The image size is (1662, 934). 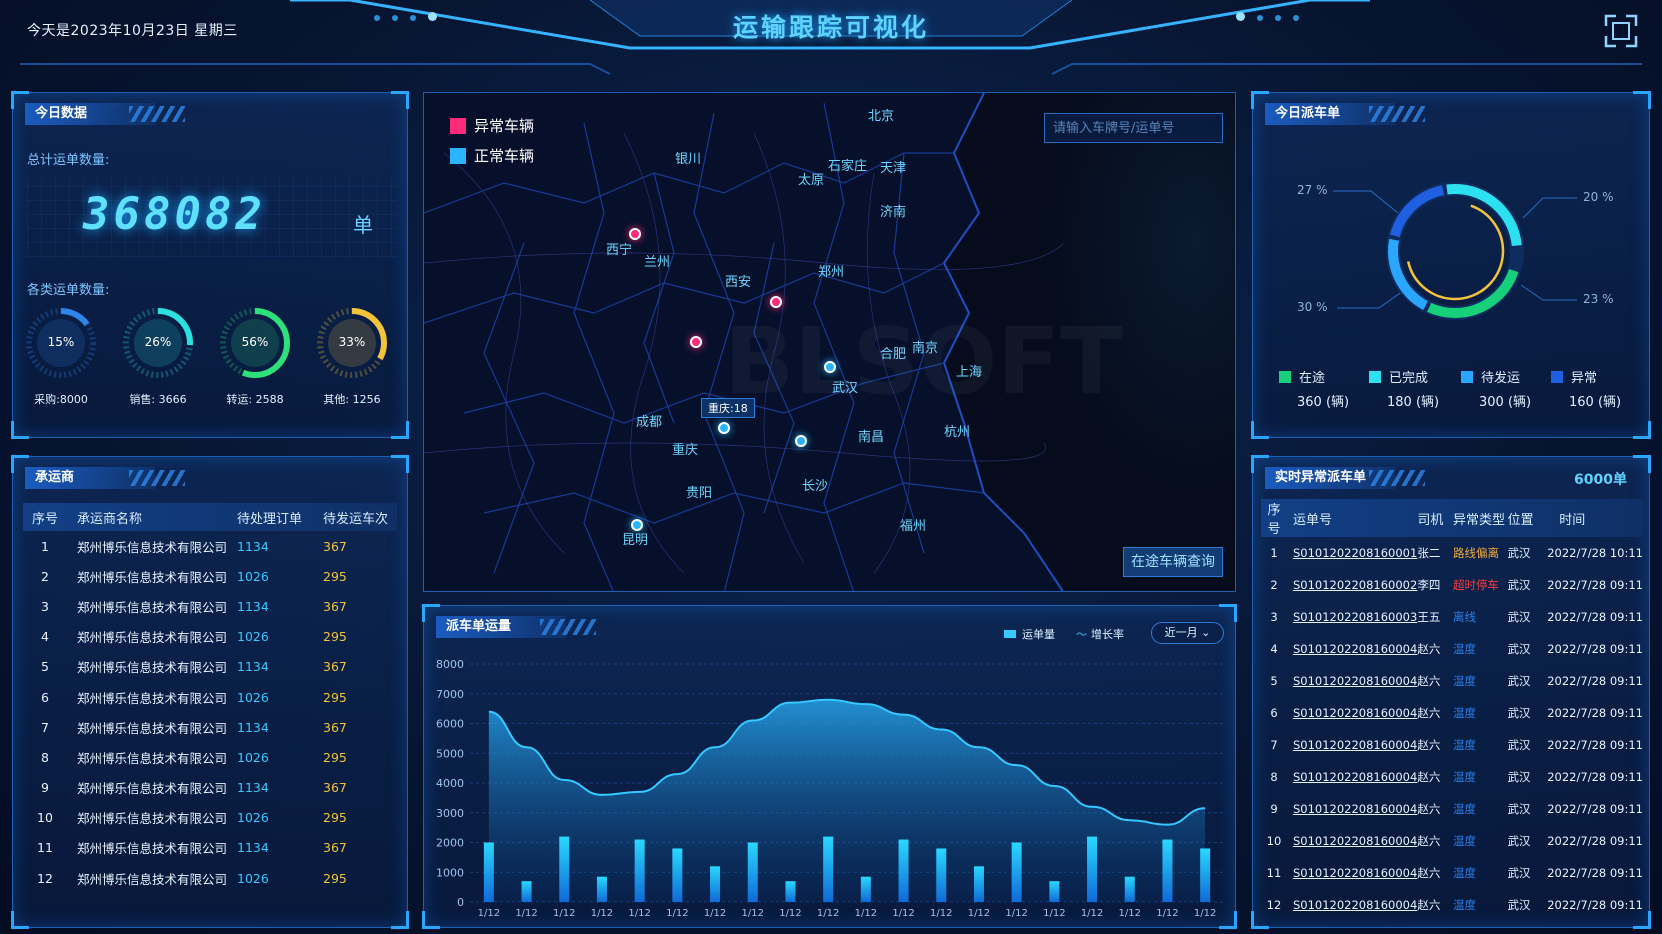 What do you see at coordinates (255, 399) in the screenshot?
I see `ring-label: 转运: 2588` at bounding box center [255, 399].